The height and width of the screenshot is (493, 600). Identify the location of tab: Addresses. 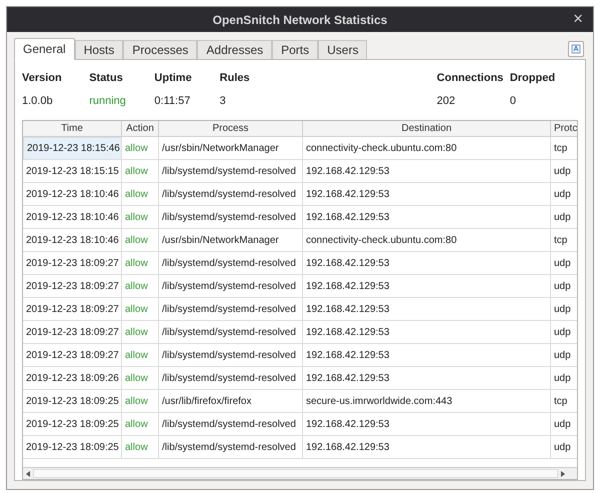
(234, 49).